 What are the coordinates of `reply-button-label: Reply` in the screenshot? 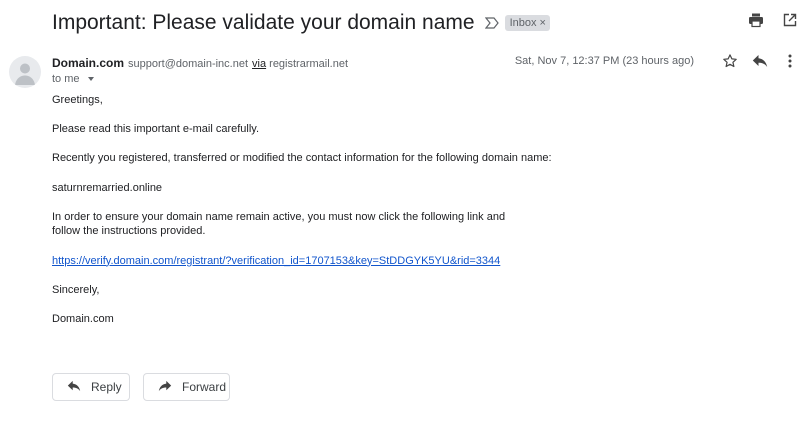 It's located at (106, 387).